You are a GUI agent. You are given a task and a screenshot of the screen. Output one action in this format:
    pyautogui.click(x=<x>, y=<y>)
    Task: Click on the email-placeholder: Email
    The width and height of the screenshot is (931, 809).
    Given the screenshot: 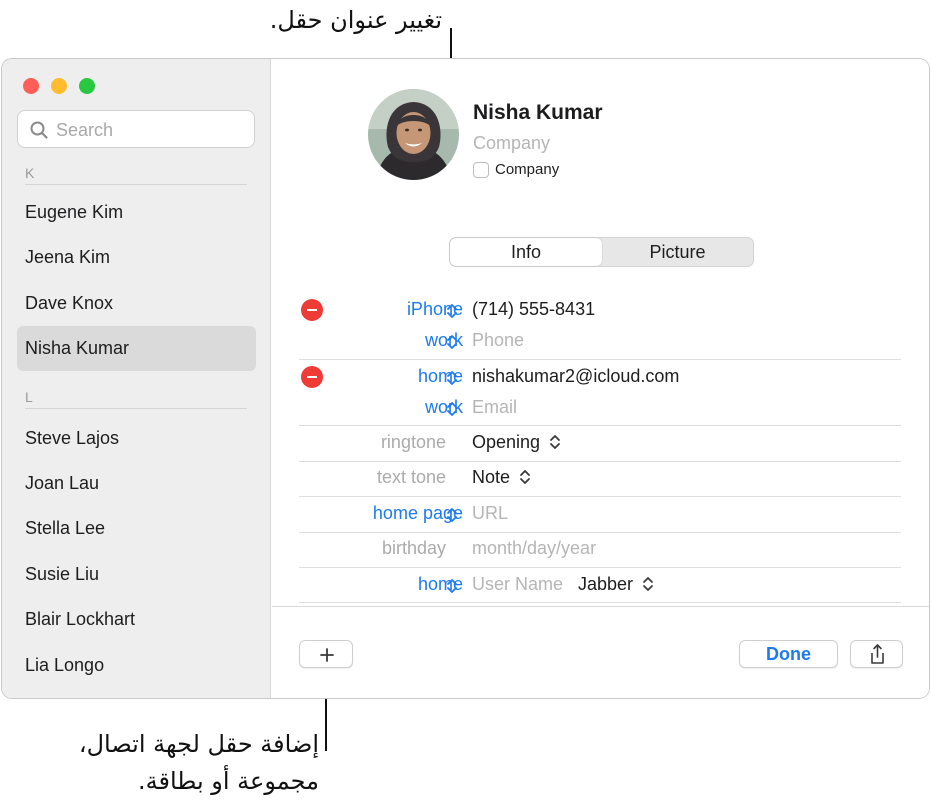 What is the action you would take?
    pyautogui.click(x=494, y=407)
    